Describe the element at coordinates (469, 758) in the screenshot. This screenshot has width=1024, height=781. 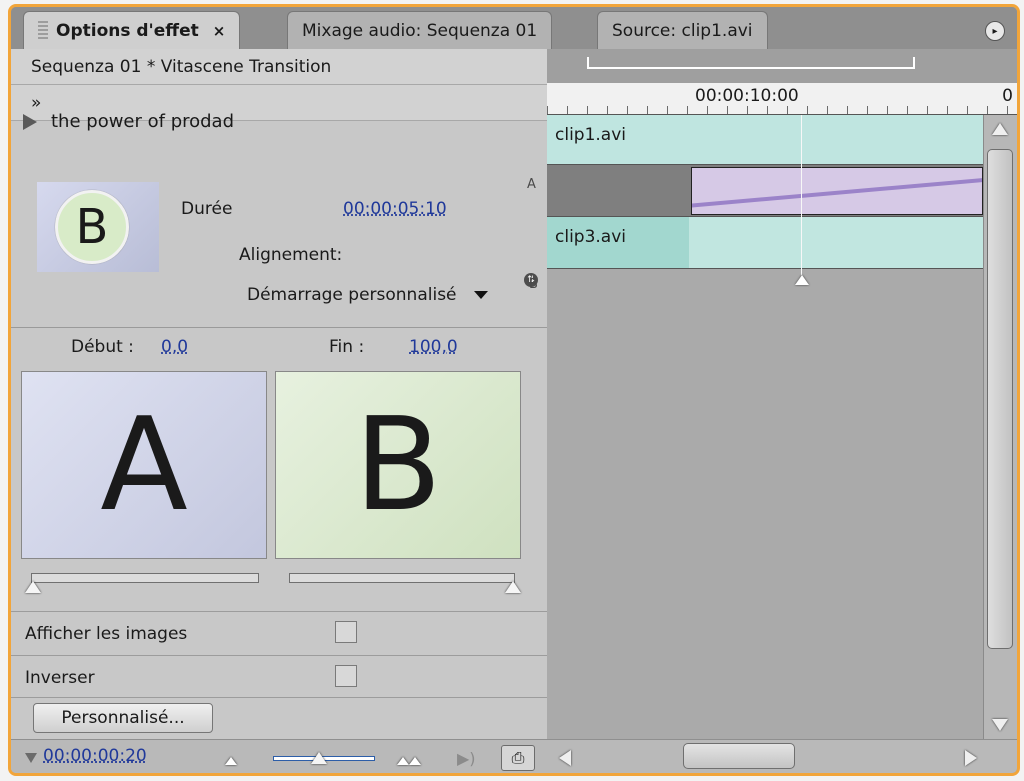
I see `speaker-icon: ▶)` at that location.